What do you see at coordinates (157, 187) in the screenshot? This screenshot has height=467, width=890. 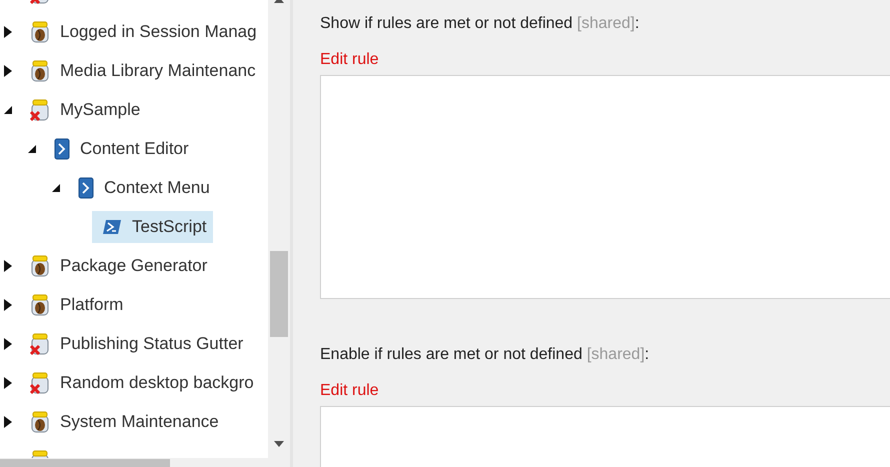 I see `tree-item-label: Context Menu` at bounding box center [157, 187].